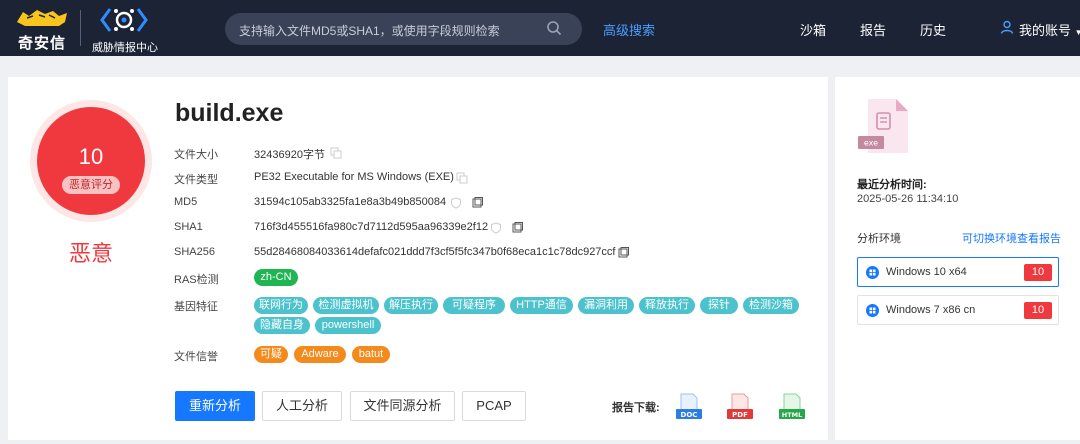 The image size is (1080, 444). What do you see at coordinates (91, 185) in the screenshot?
I see `score-tag: 恶意评分` at bounding box center [91, 185].